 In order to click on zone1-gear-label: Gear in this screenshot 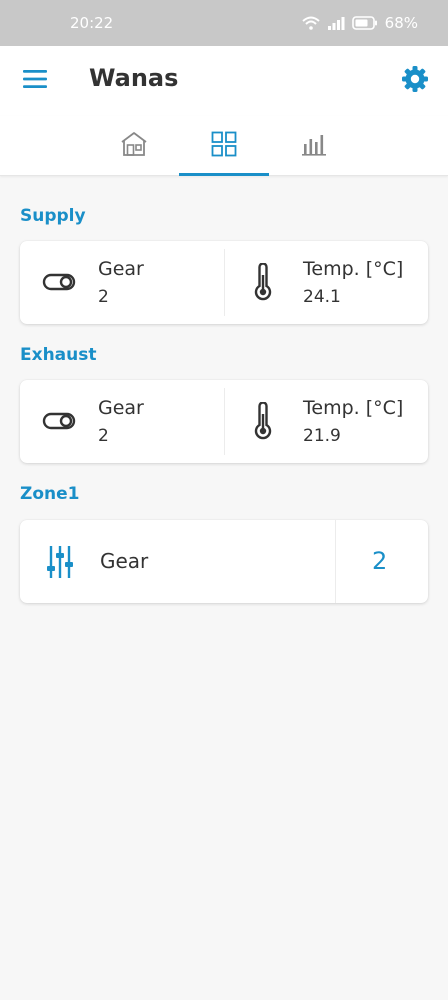, I will do `click(124, 561)`.